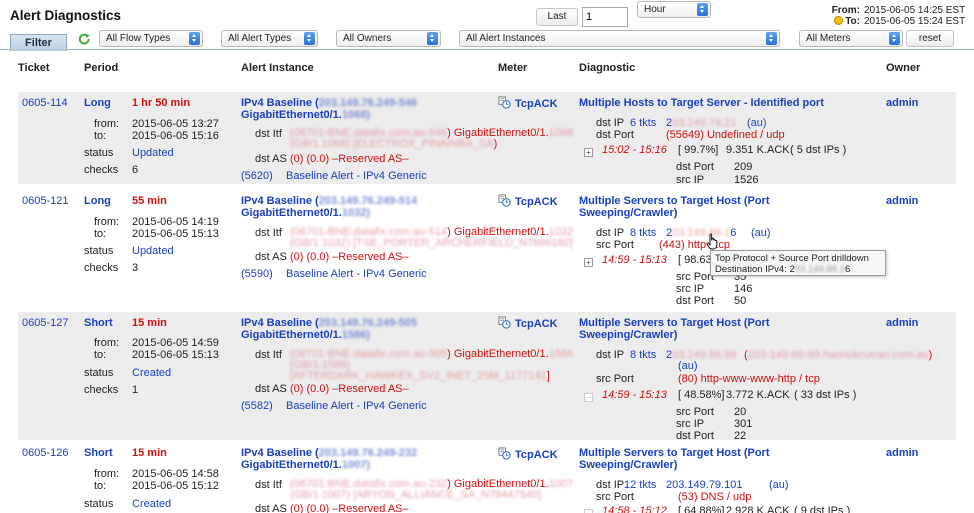 Image resolution: width=974 pixels, height=513 pixels. I want to click on filter-tab: Filter, so click(38, 42).